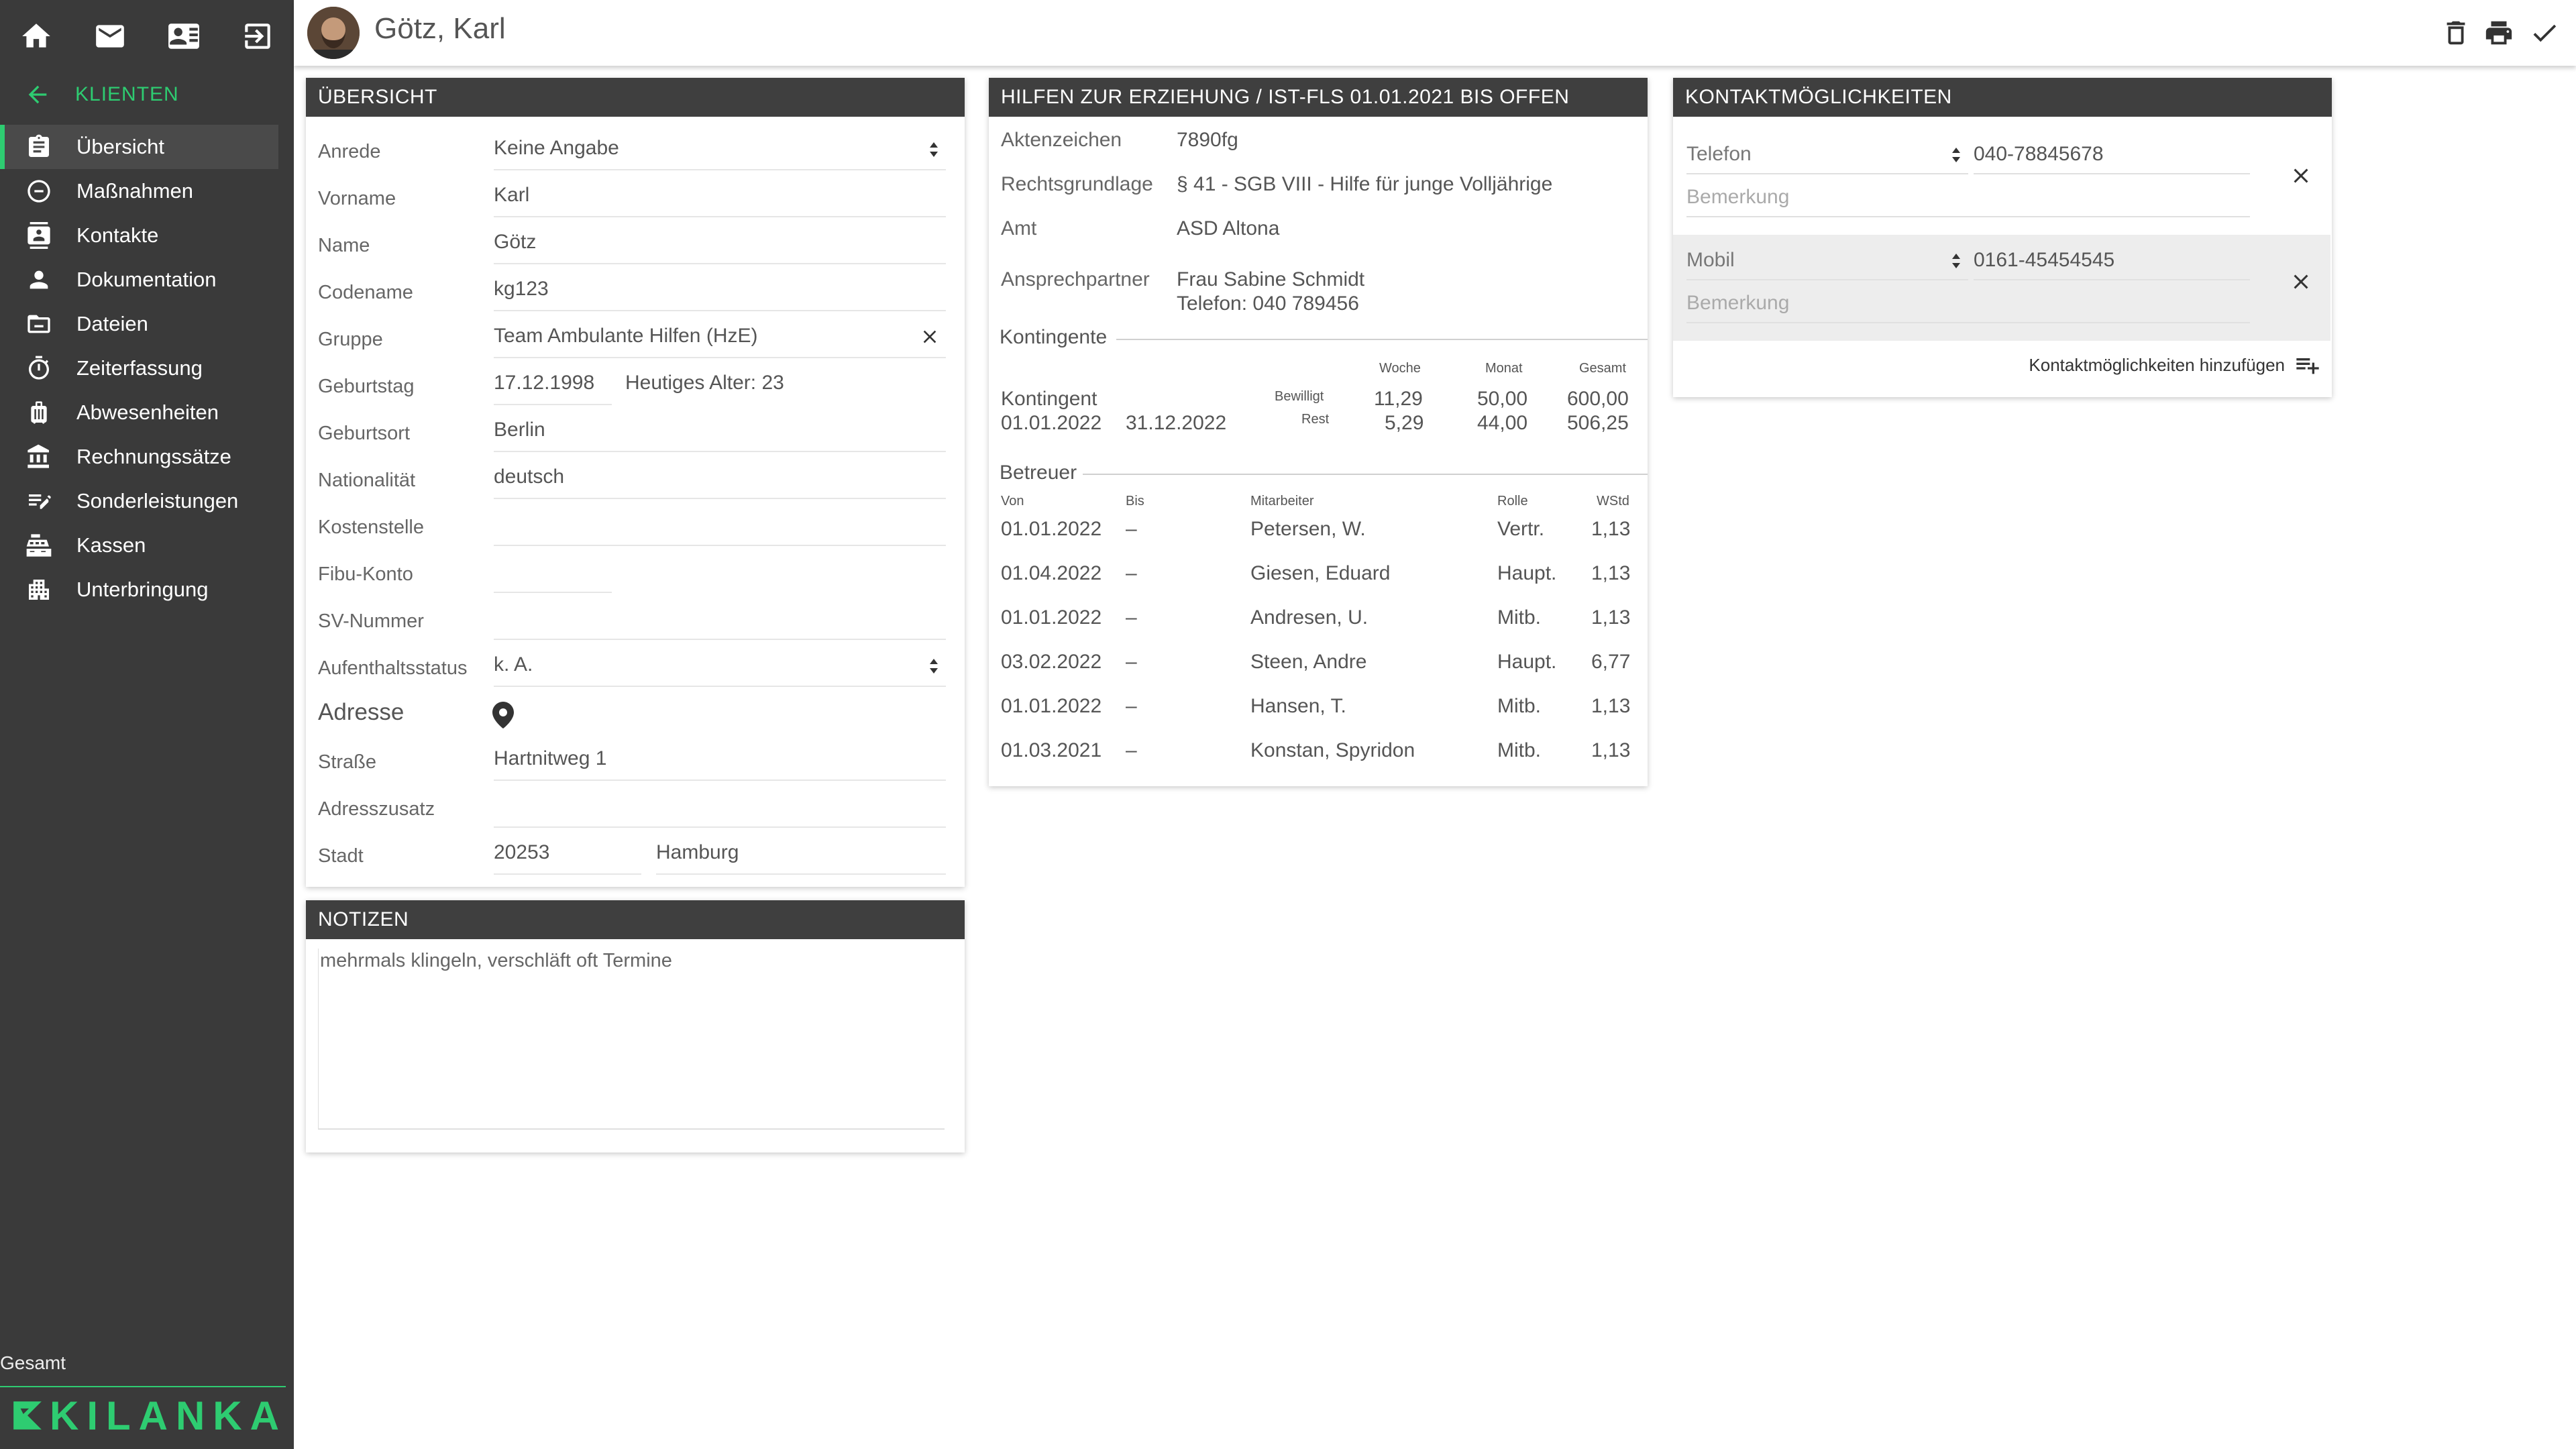 The height and width of the screenshot is (1449, 2576). I want to click on home-icon, so click(36, 36).